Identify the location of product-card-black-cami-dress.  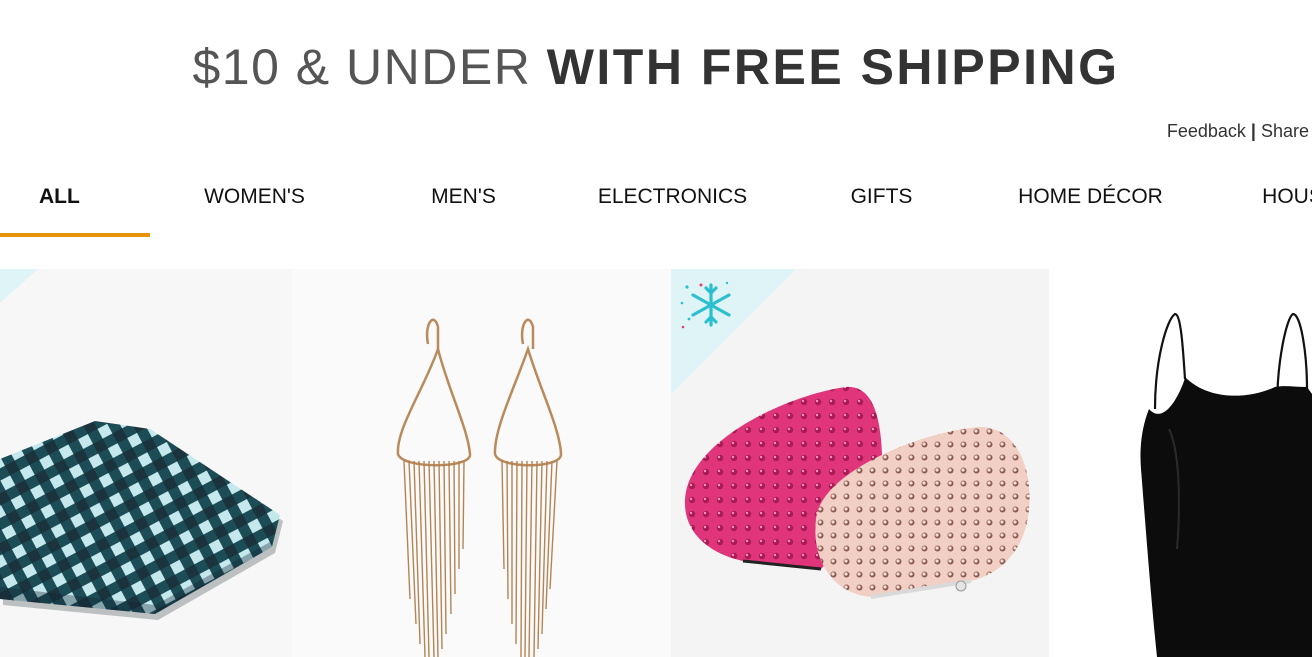
(1180, 463).